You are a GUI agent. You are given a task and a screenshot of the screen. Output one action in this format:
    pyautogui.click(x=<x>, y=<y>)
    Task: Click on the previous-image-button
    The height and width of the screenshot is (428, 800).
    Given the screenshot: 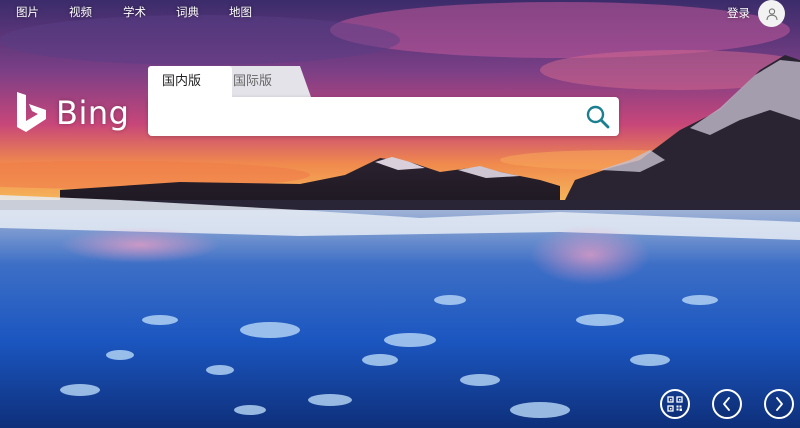 What is the action you would take?
    pyautogui.click(x=727, y=404)
    